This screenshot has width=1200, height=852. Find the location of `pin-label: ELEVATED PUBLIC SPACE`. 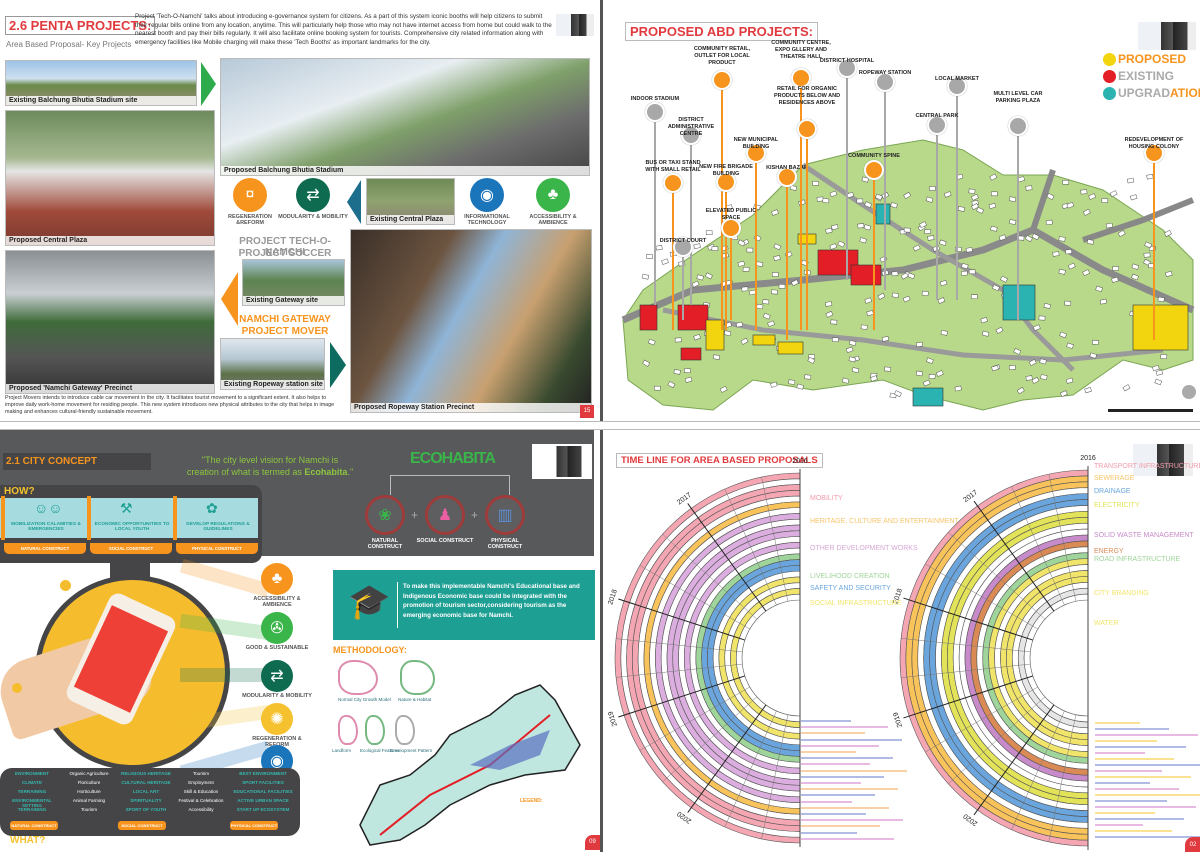

pin-label: ELEVATED PUBLIC SPACE is located at coordinates (731, 214).